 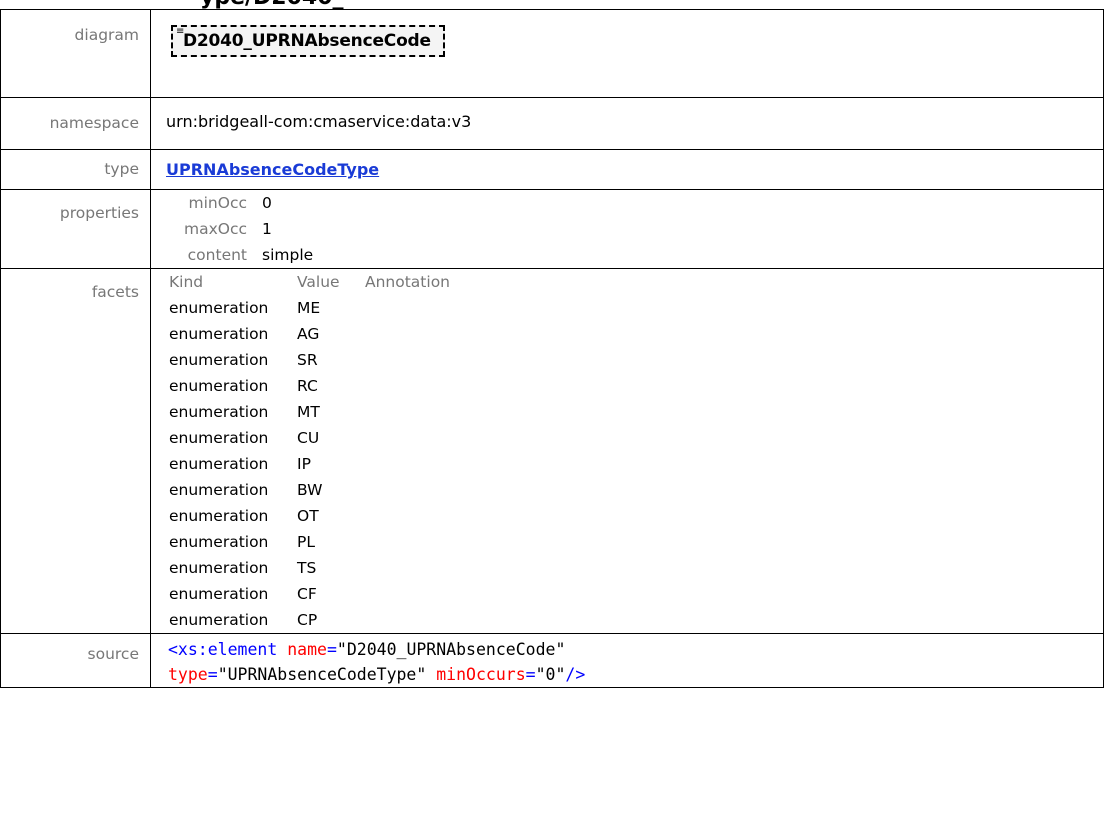 What do you see at coordinates (267, 229) in the screenshot?
I see `property-value: 1` at bounding box center [267, 229].